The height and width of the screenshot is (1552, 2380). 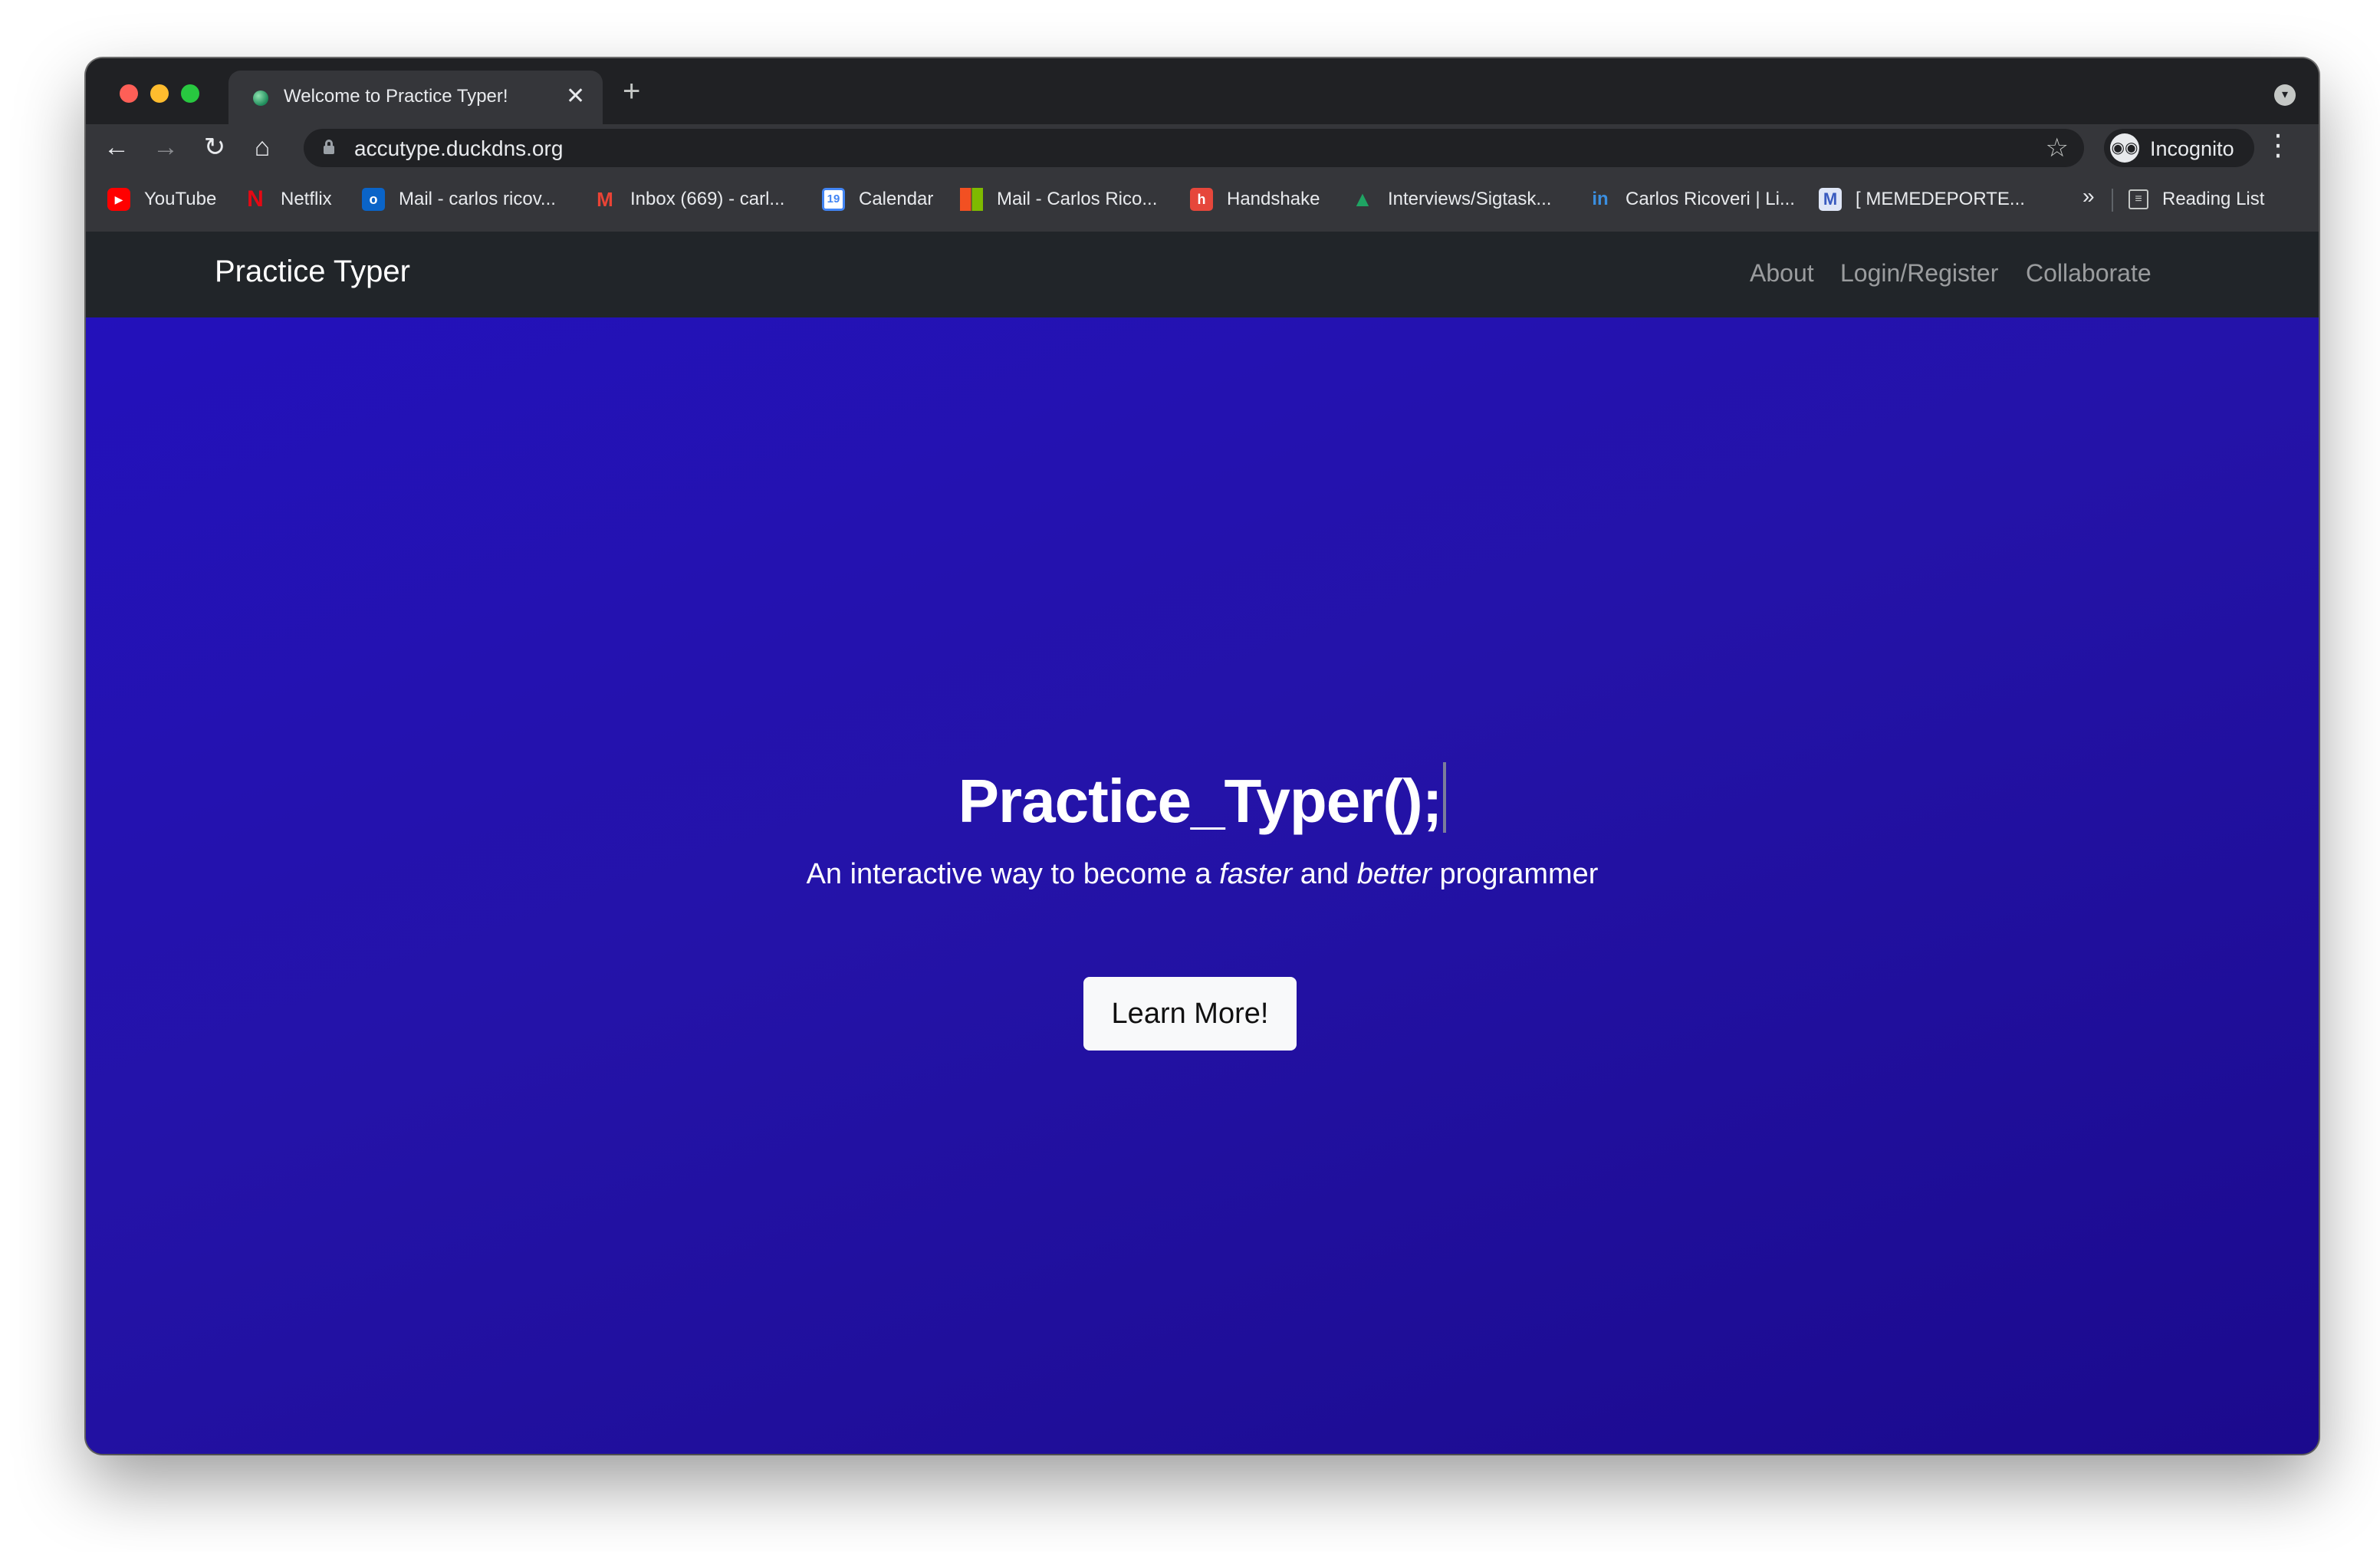 What do you see at coordinates (1194, 148) in the screenshot?
I see `address-bar: accutype.duckdns.org ☆` at bounding box center [1194, 148].